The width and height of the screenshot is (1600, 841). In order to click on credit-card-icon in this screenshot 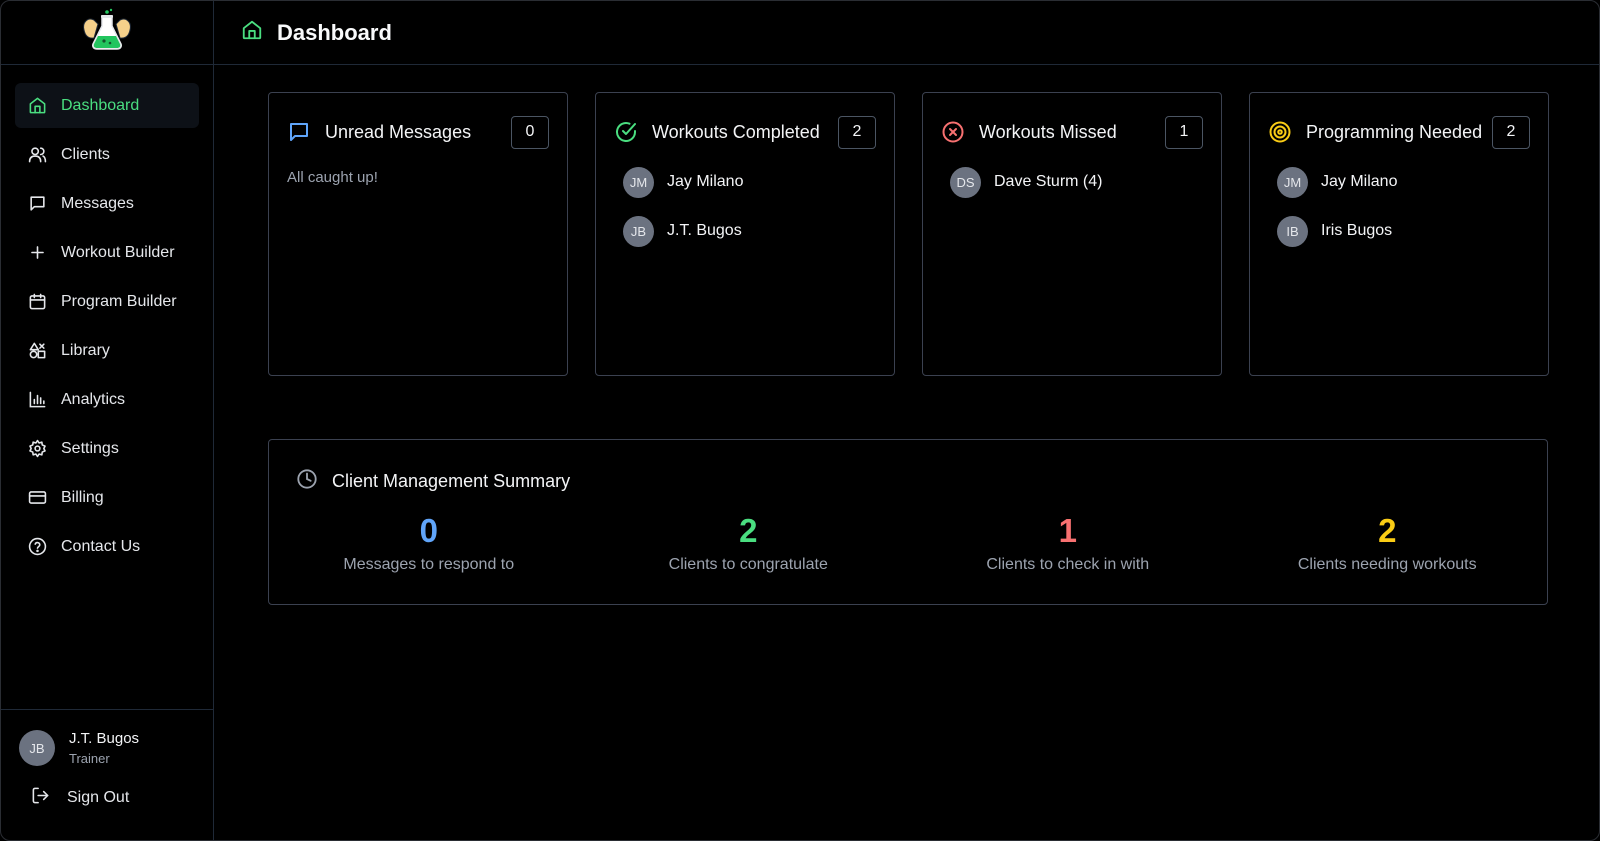, I will do `click(37, 498)`.